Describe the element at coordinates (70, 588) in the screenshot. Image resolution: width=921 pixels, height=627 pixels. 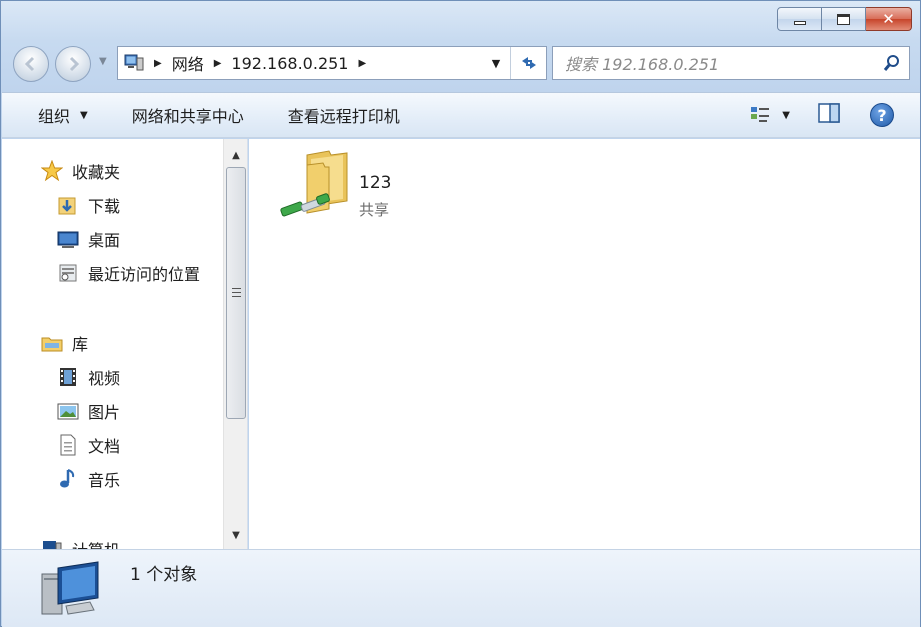
I see `network-computer-icon` at that location.